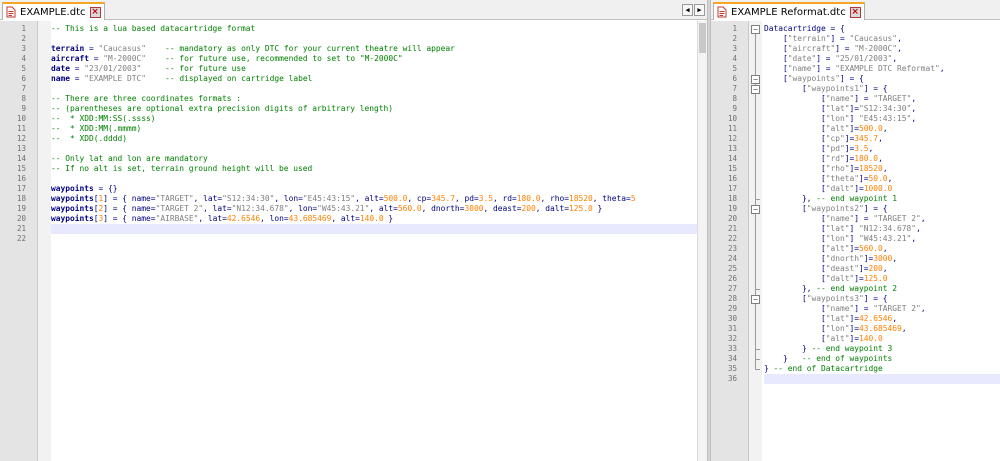 The width and height of the screenshot is (1000, 461). I want to click on code-line: ["deast"]=200,, so click(882, 269).